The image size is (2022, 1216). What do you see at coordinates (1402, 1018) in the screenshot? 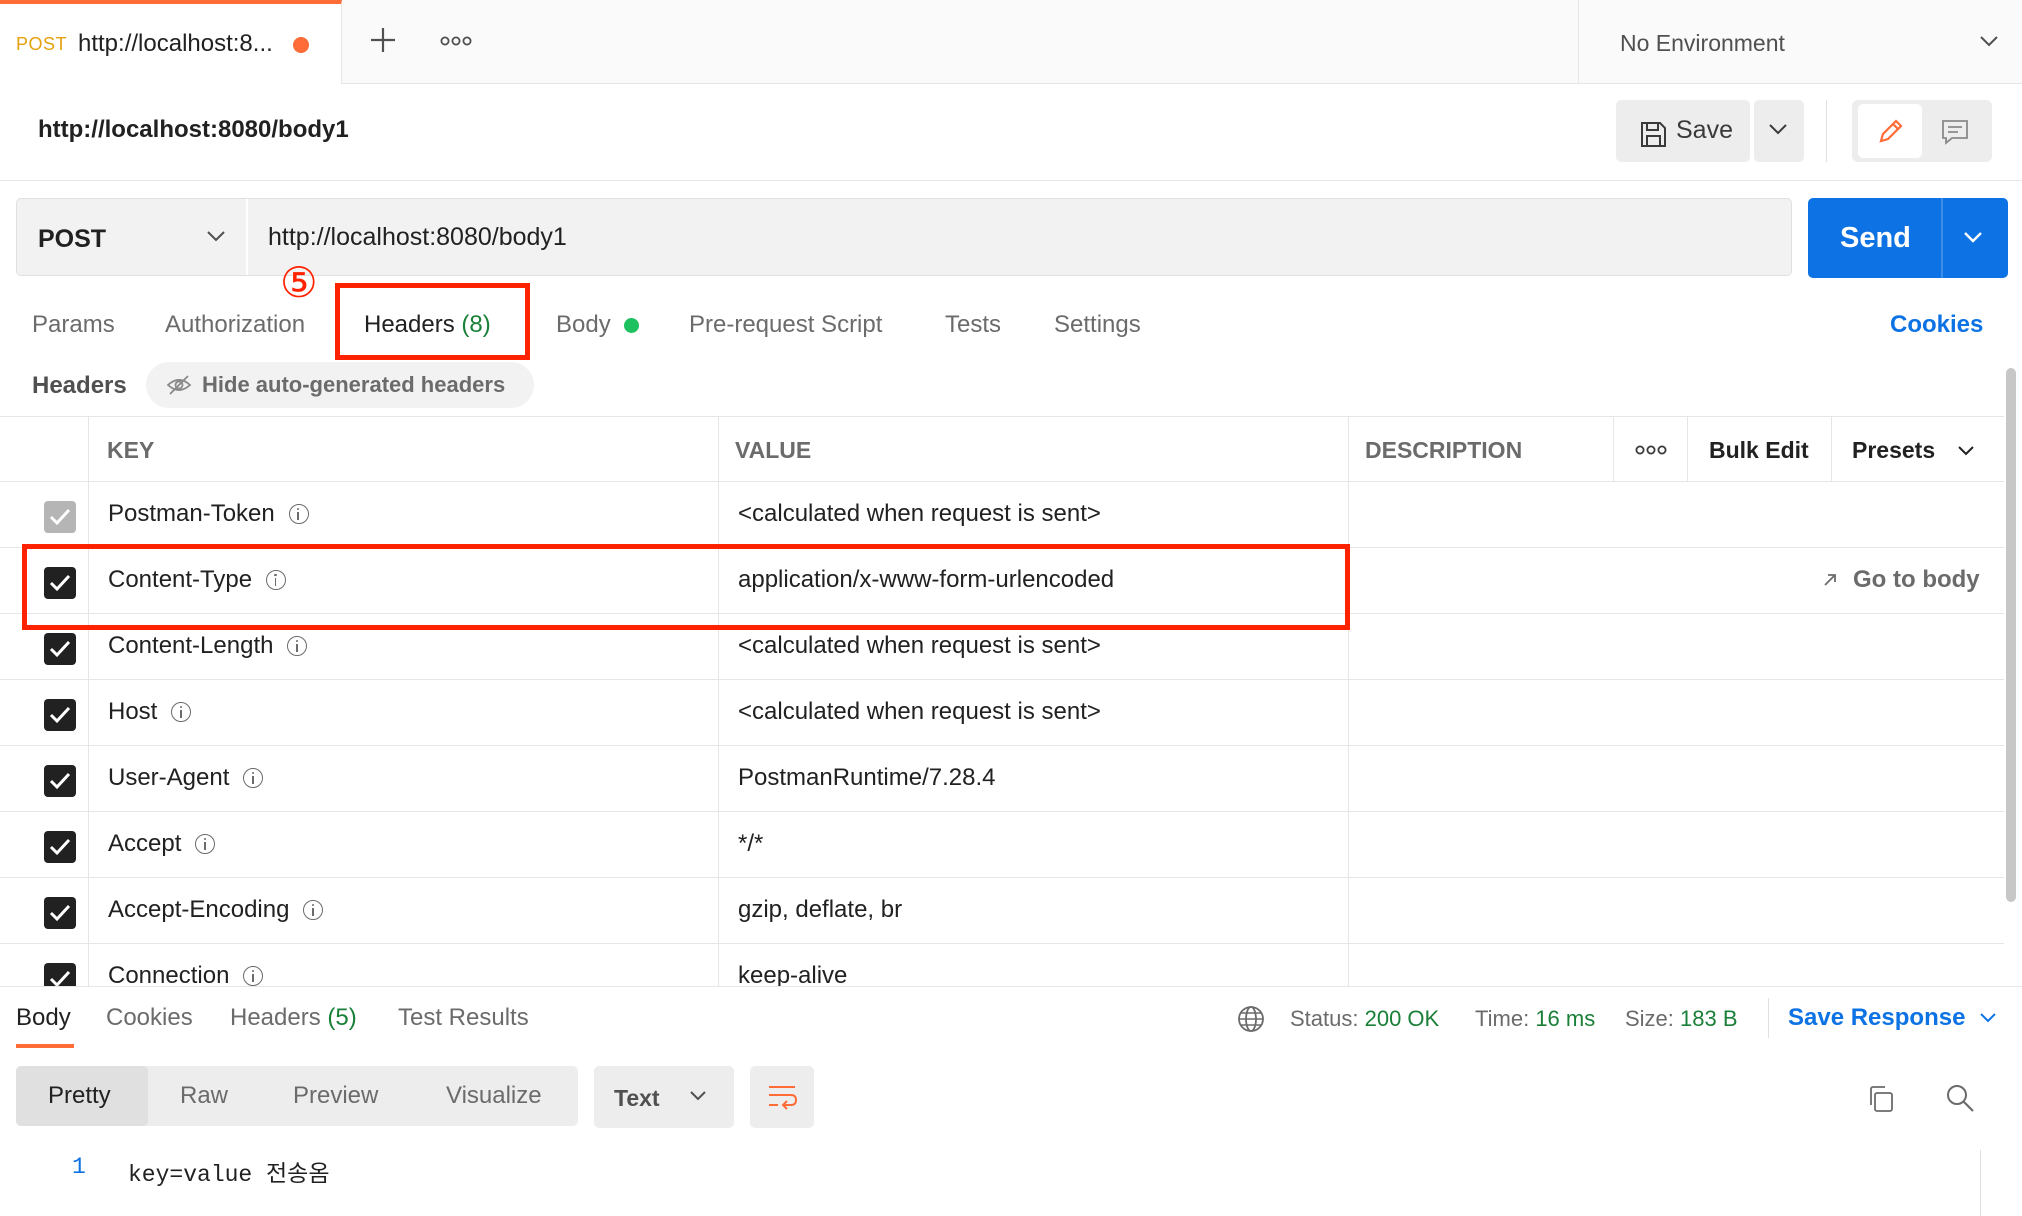
I see `status-value: 200 OK` at bounding box center [1402, 1018].